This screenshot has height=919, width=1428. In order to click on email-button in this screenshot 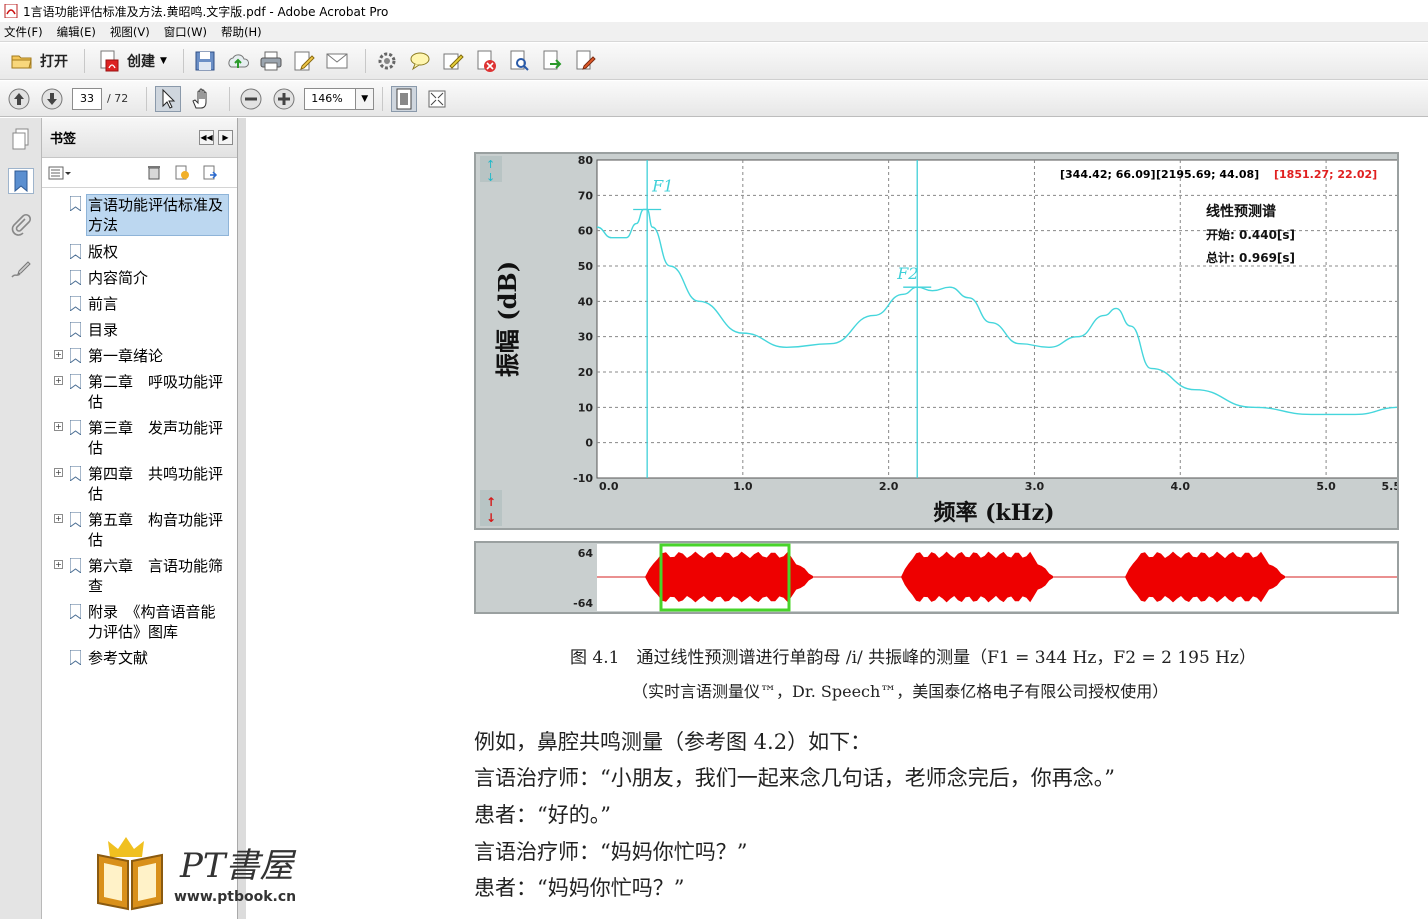, I will do `click(337, 61)`.